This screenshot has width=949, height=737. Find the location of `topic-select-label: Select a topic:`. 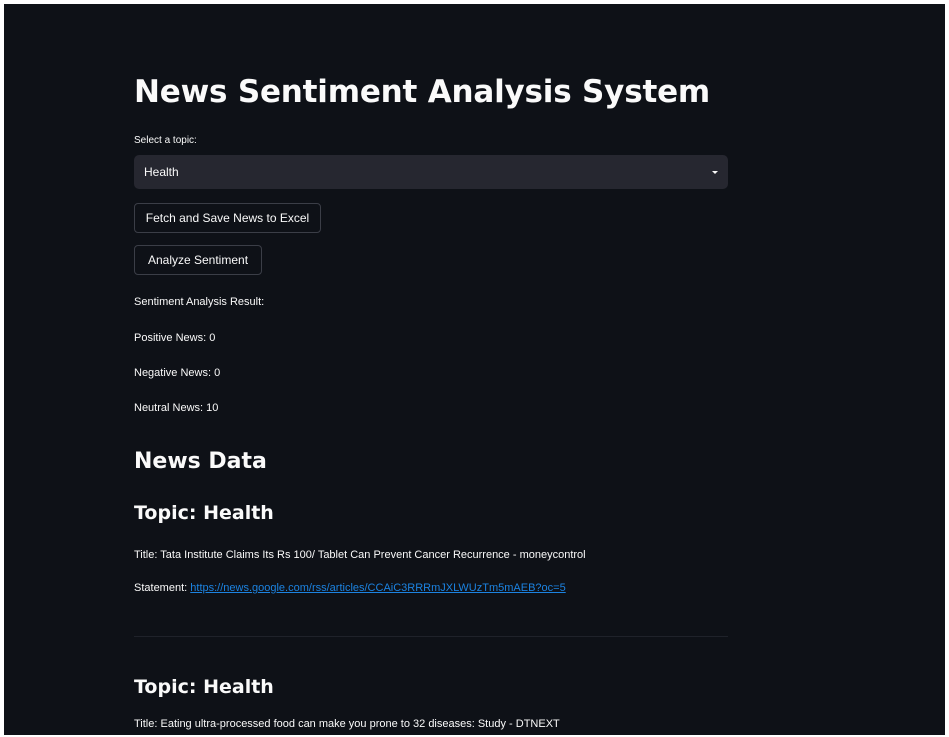

topic-select-label: Select a topic: is located at coordinates (165, 140).